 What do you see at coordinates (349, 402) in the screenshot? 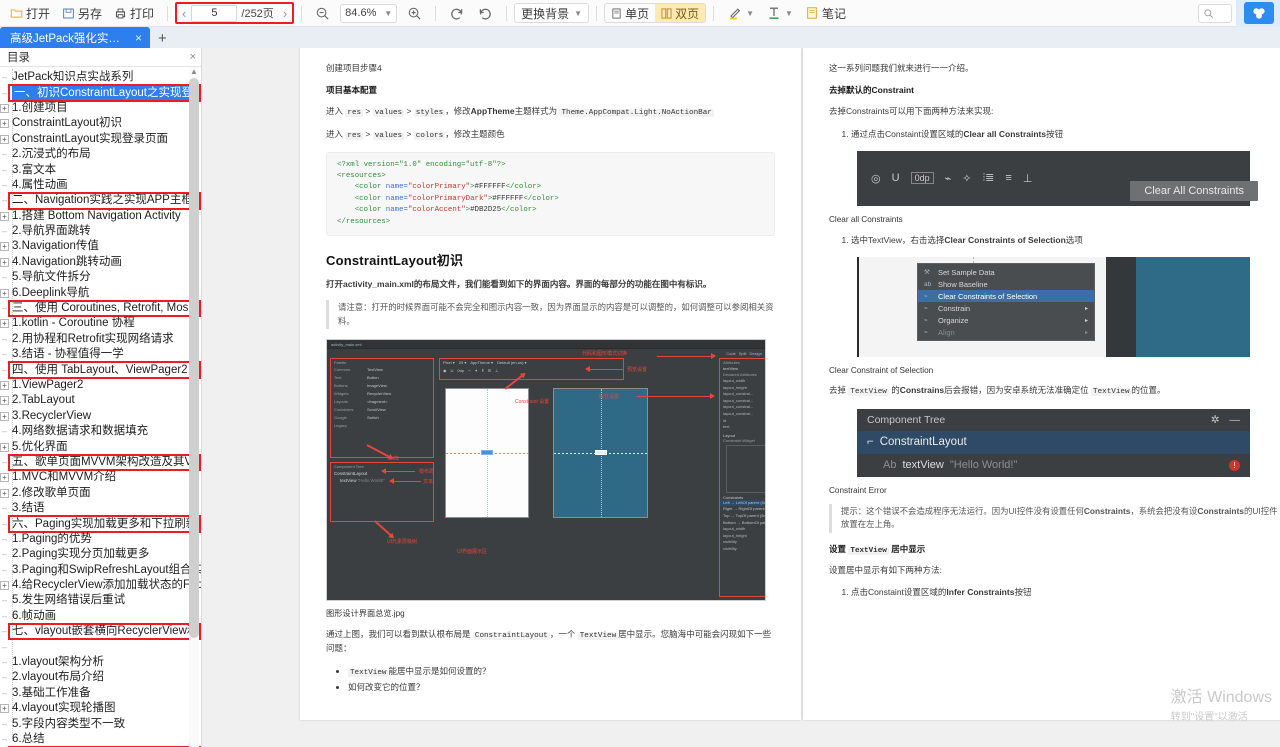
I see `as-palette-category: Layouts` at bounding box center [349, 402].